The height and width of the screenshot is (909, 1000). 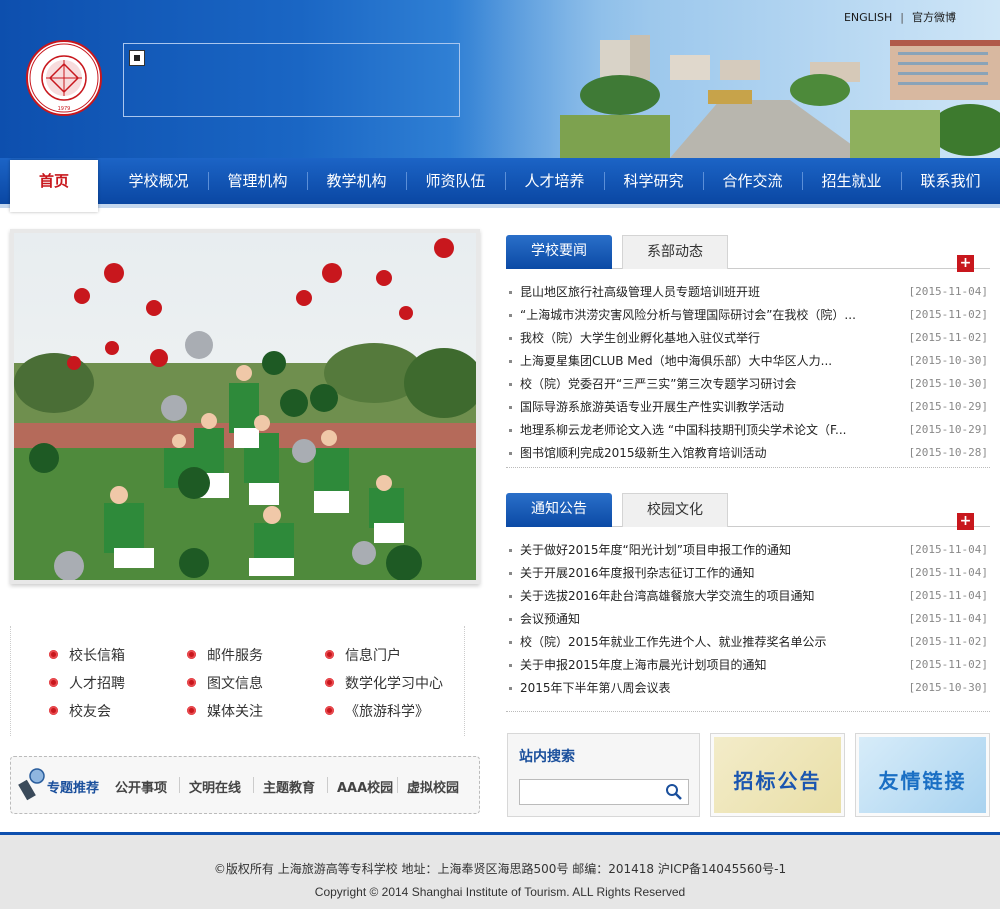 What do you see at coordinates (643, 665) in the screenshot?
I see `notice-item-title: 关于申报2015年度上海市晨光计划项目的通知` at bounding box center [643, 665].